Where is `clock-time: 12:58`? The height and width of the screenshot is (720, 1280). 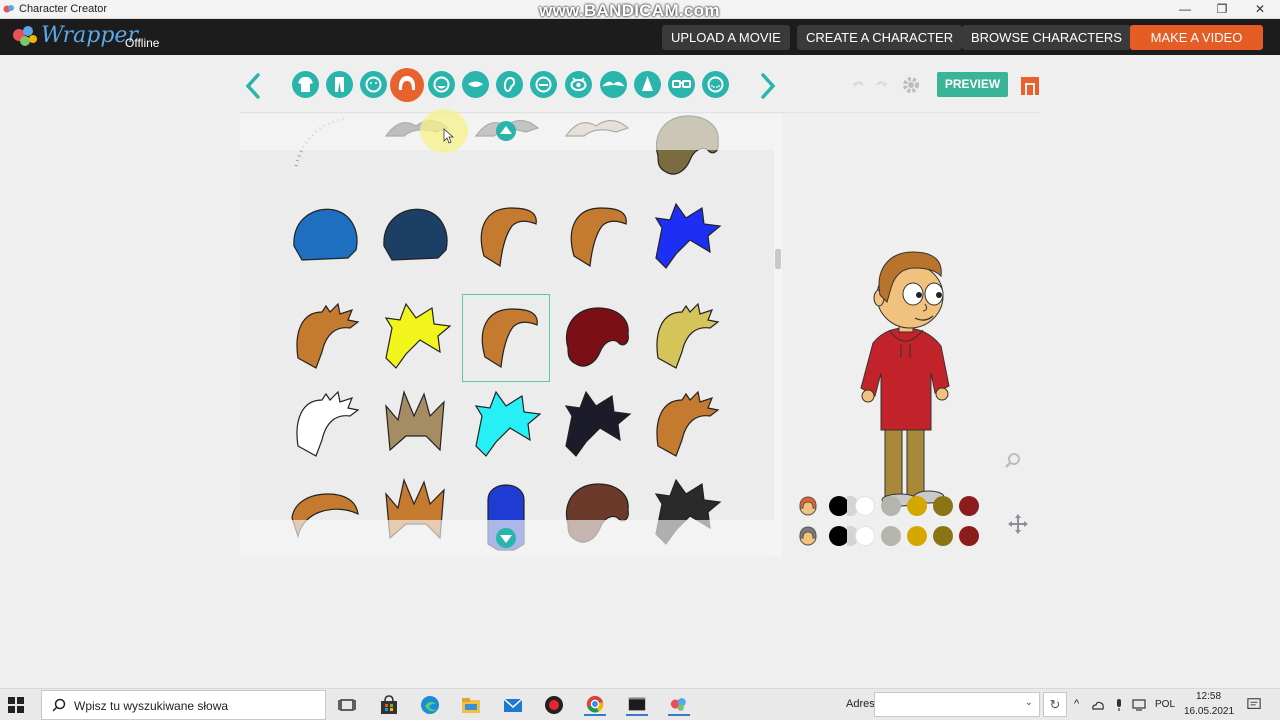 clock-time: 12:58 is located at coordinates (1208, 696).